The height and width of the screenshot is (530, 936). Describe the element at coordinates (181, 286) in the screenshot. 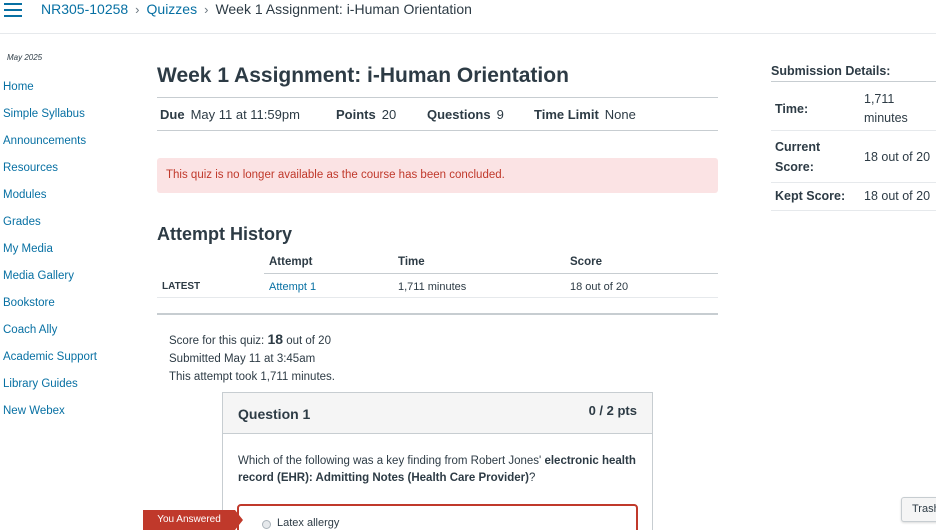

I see `latest-label: LATEST` at that location.